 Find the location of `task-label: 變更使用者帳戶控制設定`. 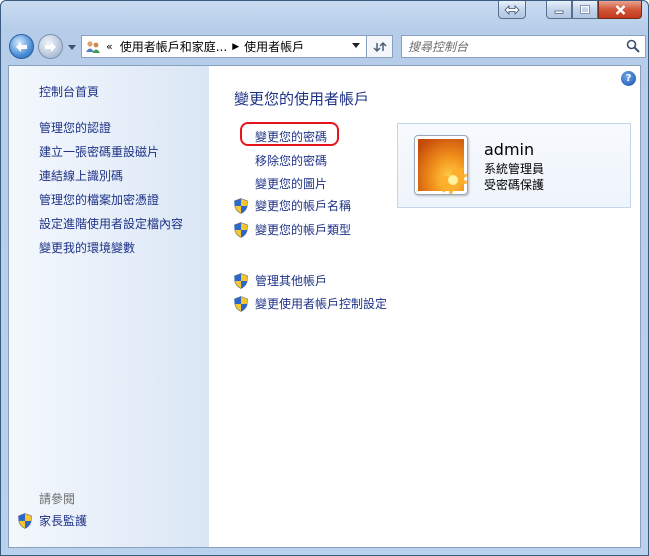

task-label: 變更使用者帳戶控制設定 is located at coordinates (321, 304).